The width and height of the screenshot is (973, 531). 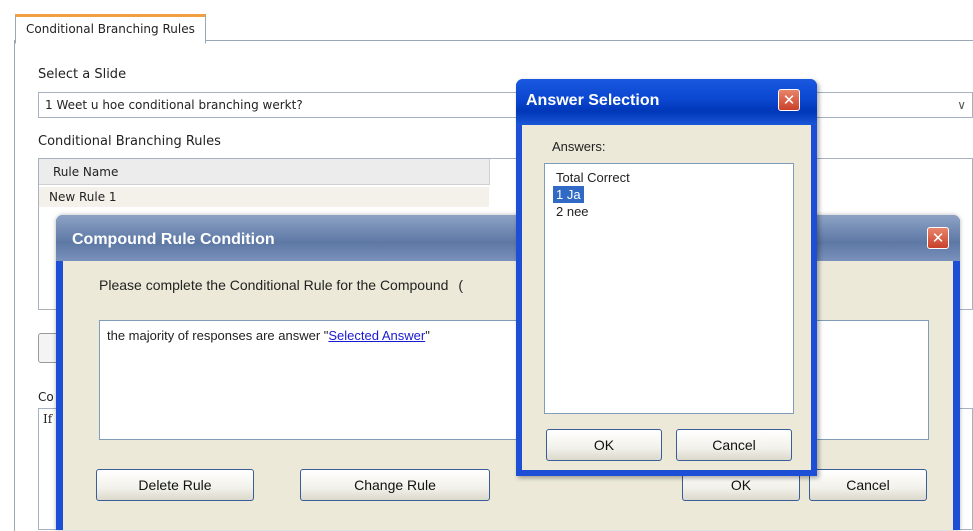 What do you see at coordinates (264, 197) in the screenshot?
I see `table-row: New Rule 1` at bounding box center [264, 197].